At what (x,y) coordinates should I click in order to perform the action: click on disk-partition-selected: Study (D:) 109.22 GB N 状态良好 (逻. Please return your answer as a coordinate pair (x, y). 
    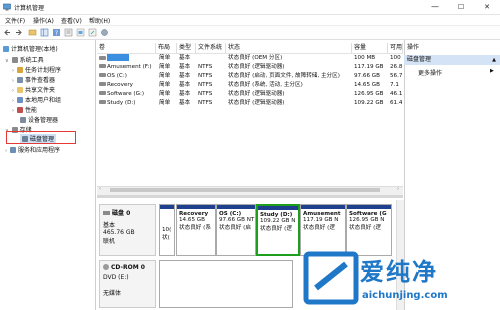
    Looking at the image, I should click on (278, 230).